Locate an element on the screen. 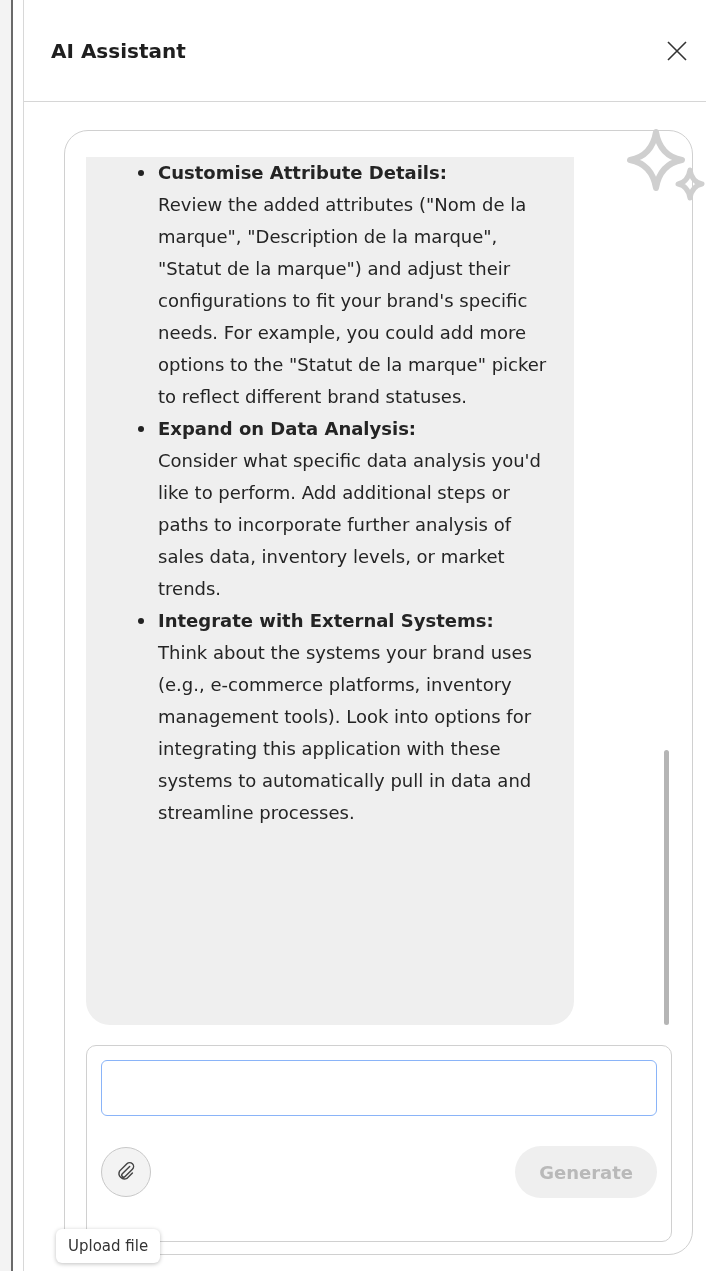 Image resolution: width=706 pixels, height=1271 pixels. list-item-text: Expand on Data Analysis: Consider what specific data analysis you'd like to perform. Add additional steps or paths to incorporate further analysis of sales data, inventory levels, or market trends. is located at coordinates (350, 509).